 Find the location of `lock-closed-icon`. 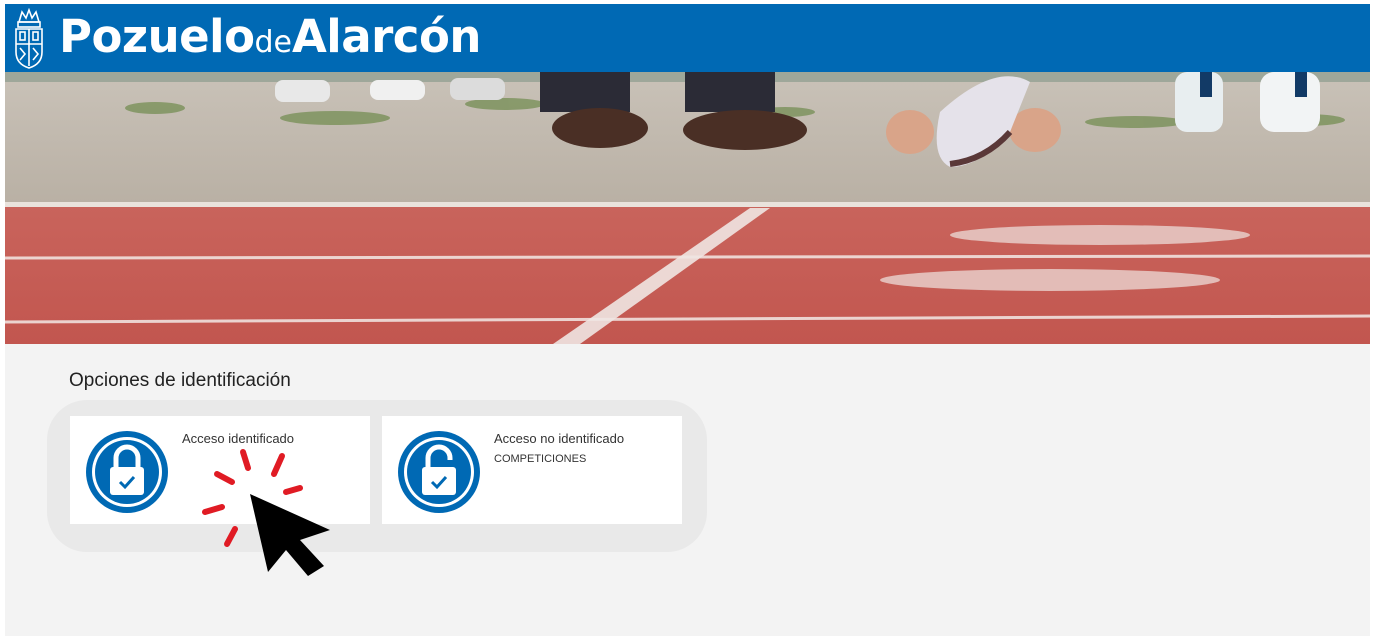

lock-closed-icon is located at coordinates (127, 472).